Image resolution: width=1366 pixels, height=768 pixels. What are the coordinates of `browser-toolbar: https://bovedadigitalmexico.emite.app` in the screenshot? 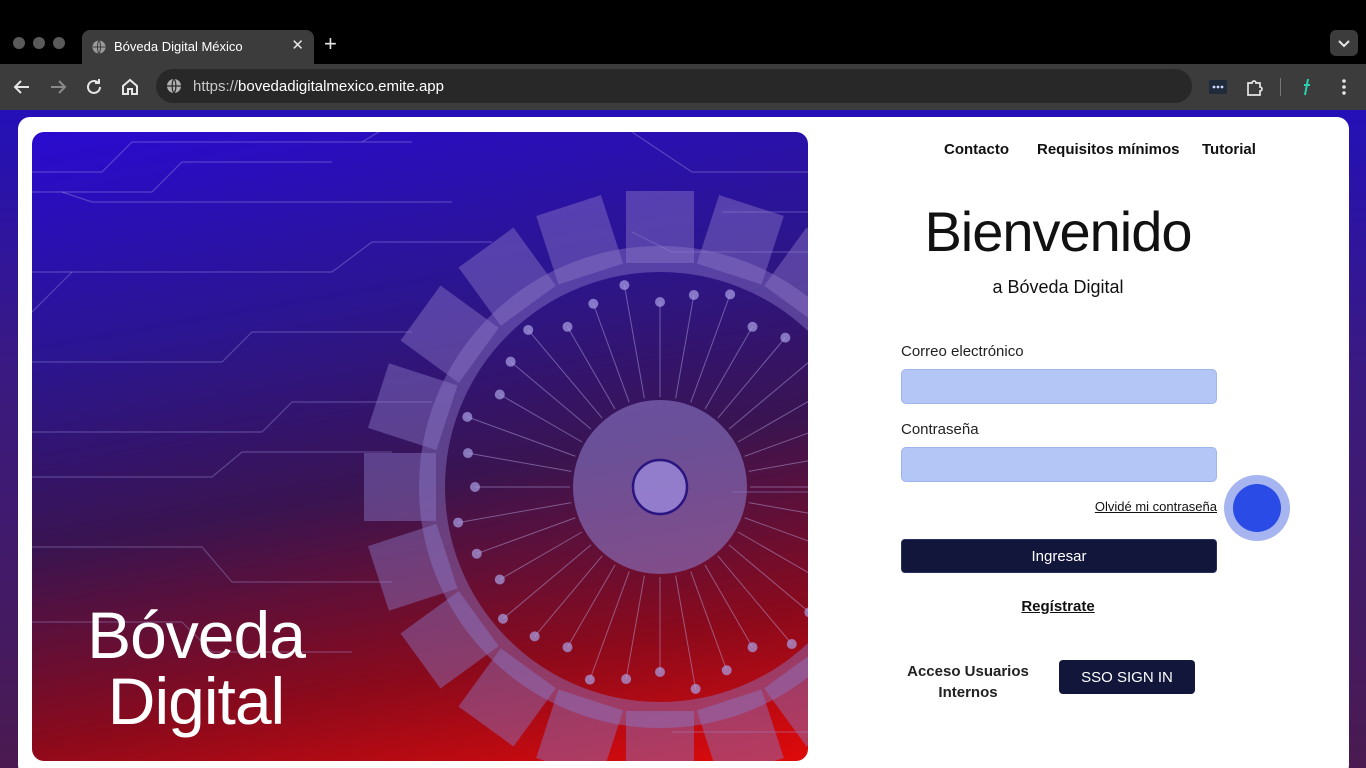 It's located at (683, 87).